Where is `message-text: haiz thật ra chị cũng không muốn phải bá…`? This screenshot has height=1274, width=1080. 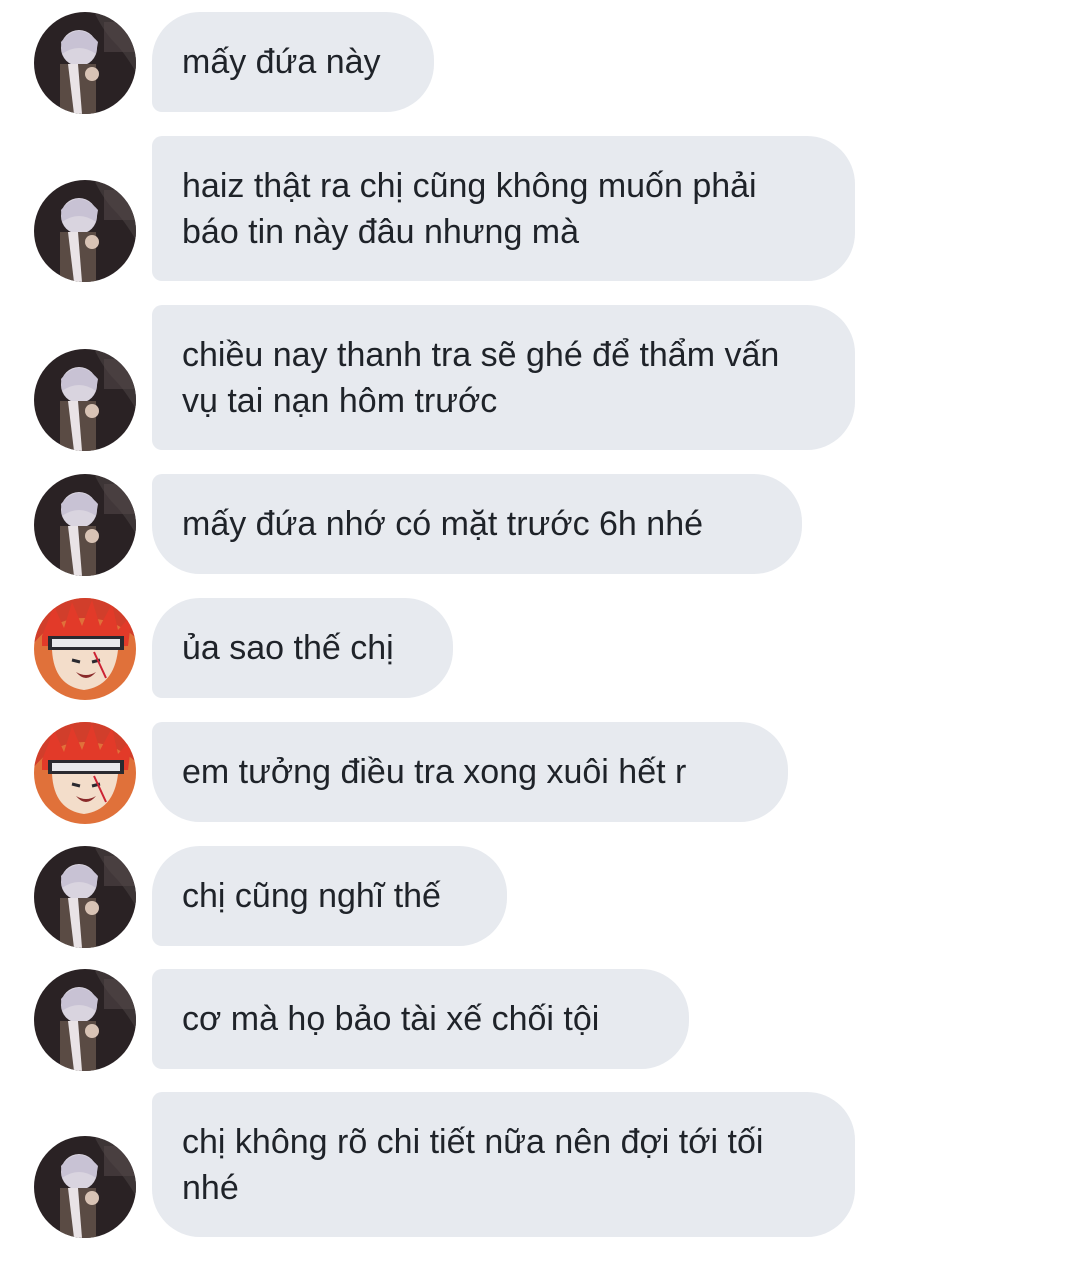 message-text: haiz thật ra chị cũng không muốn phải bá… is located at coordinates (474, 208).